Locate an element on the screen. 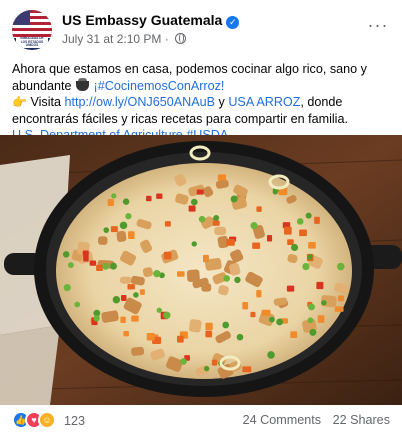 The height and width of the screenshot is (435, 402). page-name-link: US Embassy Guatemala ✓ is located at coordinates (151, 20).